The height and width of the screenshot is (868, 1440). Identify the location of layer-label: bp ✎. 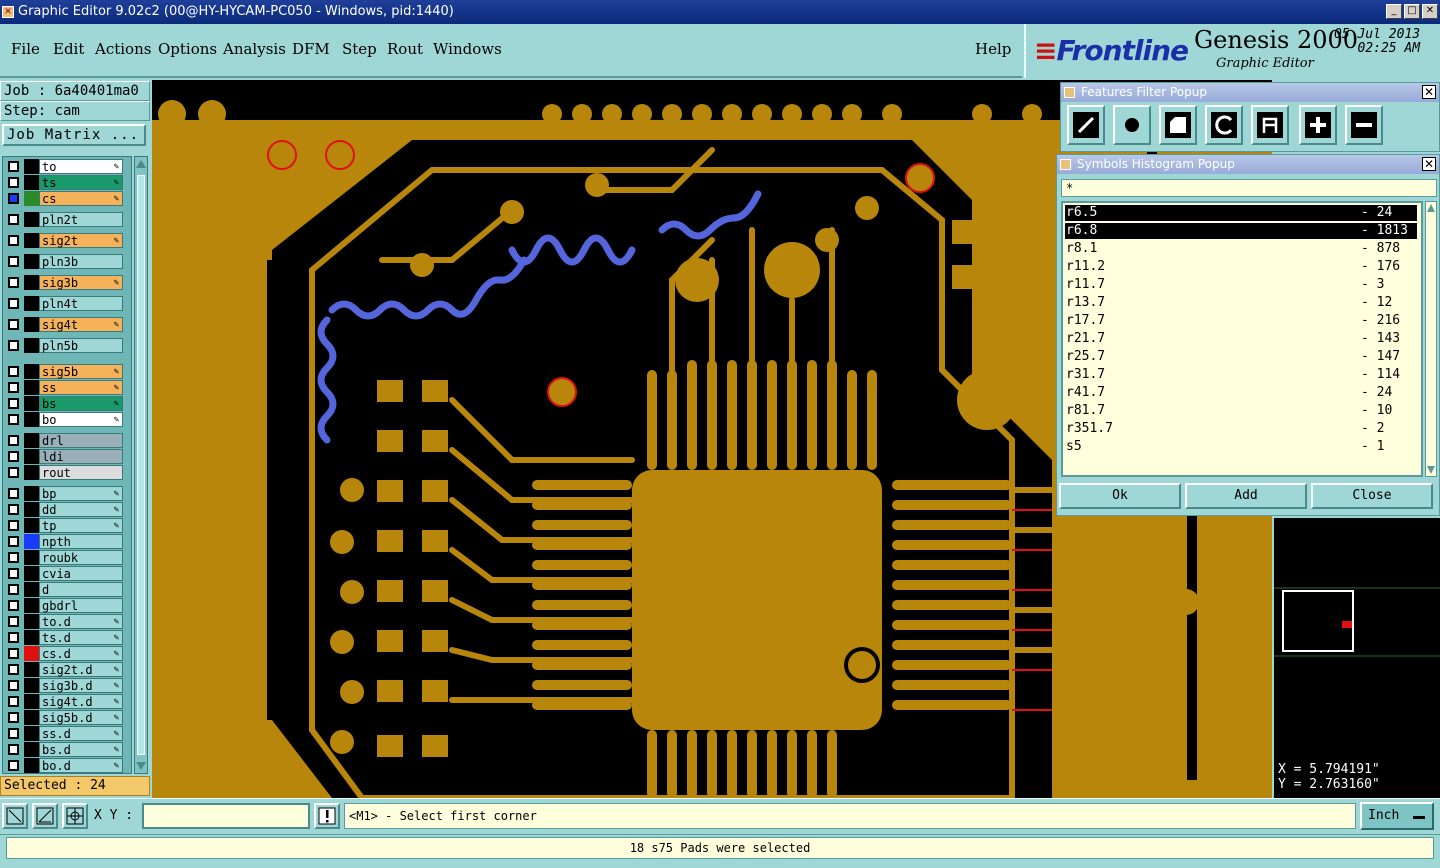
(81, 493).